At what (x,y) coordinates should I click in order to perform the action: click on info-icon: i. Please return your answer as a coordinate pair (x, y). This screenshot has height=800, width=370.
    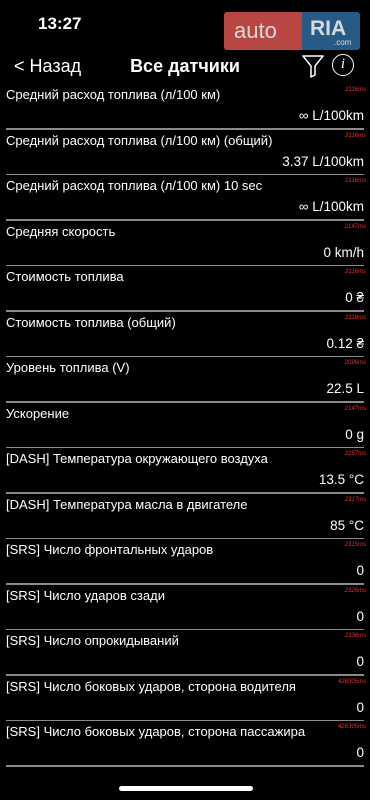
    Looking at the image, I should click on (343, 65).